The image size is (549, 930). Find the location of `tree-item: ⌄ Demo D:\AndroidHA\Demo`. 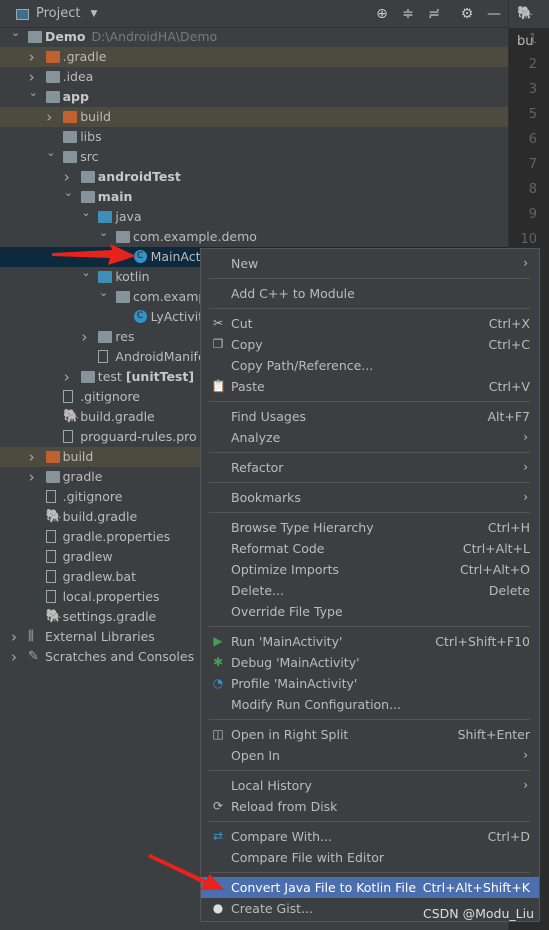

tree-item: ⌄ Demo D:\AndroidHA\Demo is located at coordinates (254, 36).